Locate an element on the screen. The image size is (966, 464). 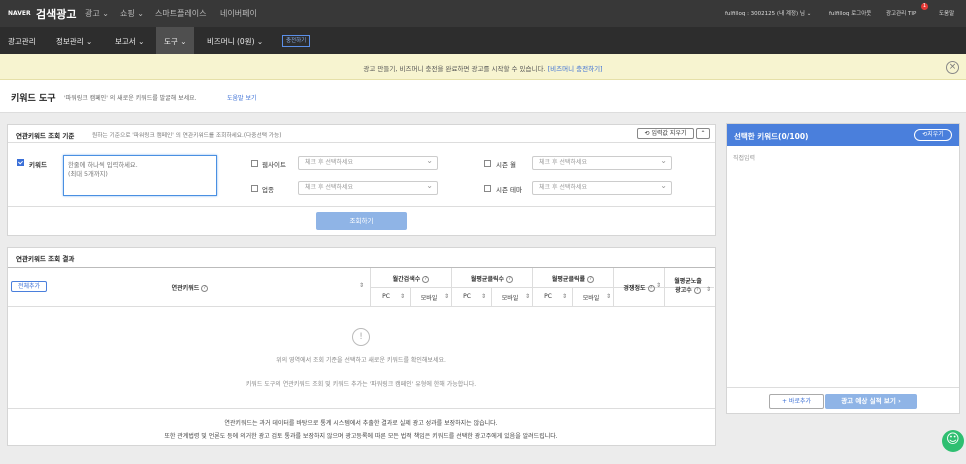
website-label: 웹사이트 is located at coordinates (274, 165).